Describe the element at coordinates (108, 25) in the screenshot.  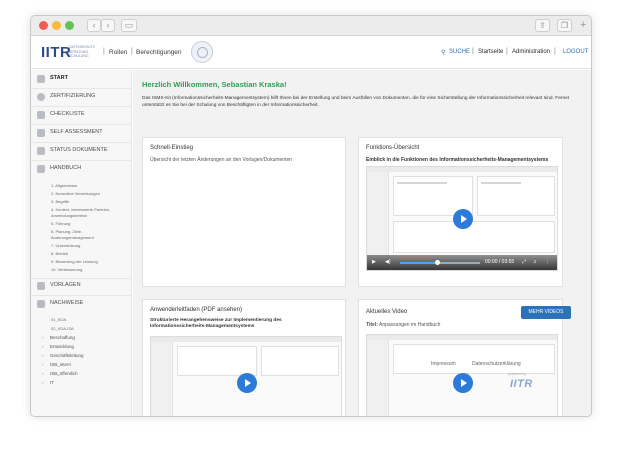
I see `forward-icon: ›` at that location.